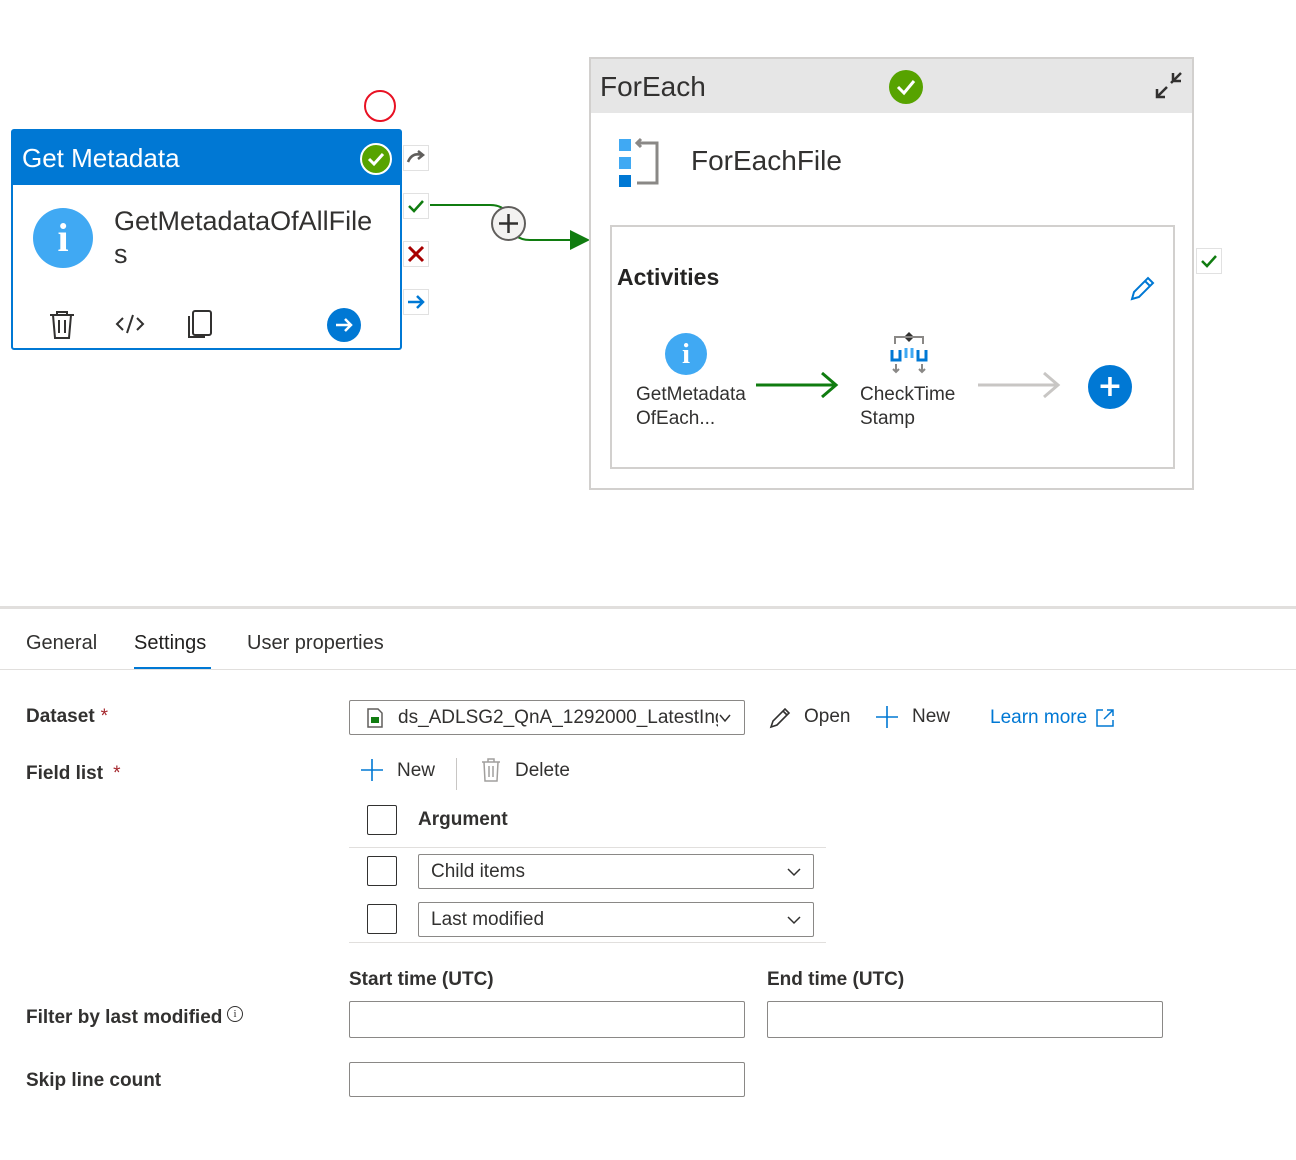 Image resolution: width=1296 pixels, height=1160 pixels. What do you see at coordinates (508, 223) in the screenshot?
I see `add-connector-icon` at bounding box center [508, 223].